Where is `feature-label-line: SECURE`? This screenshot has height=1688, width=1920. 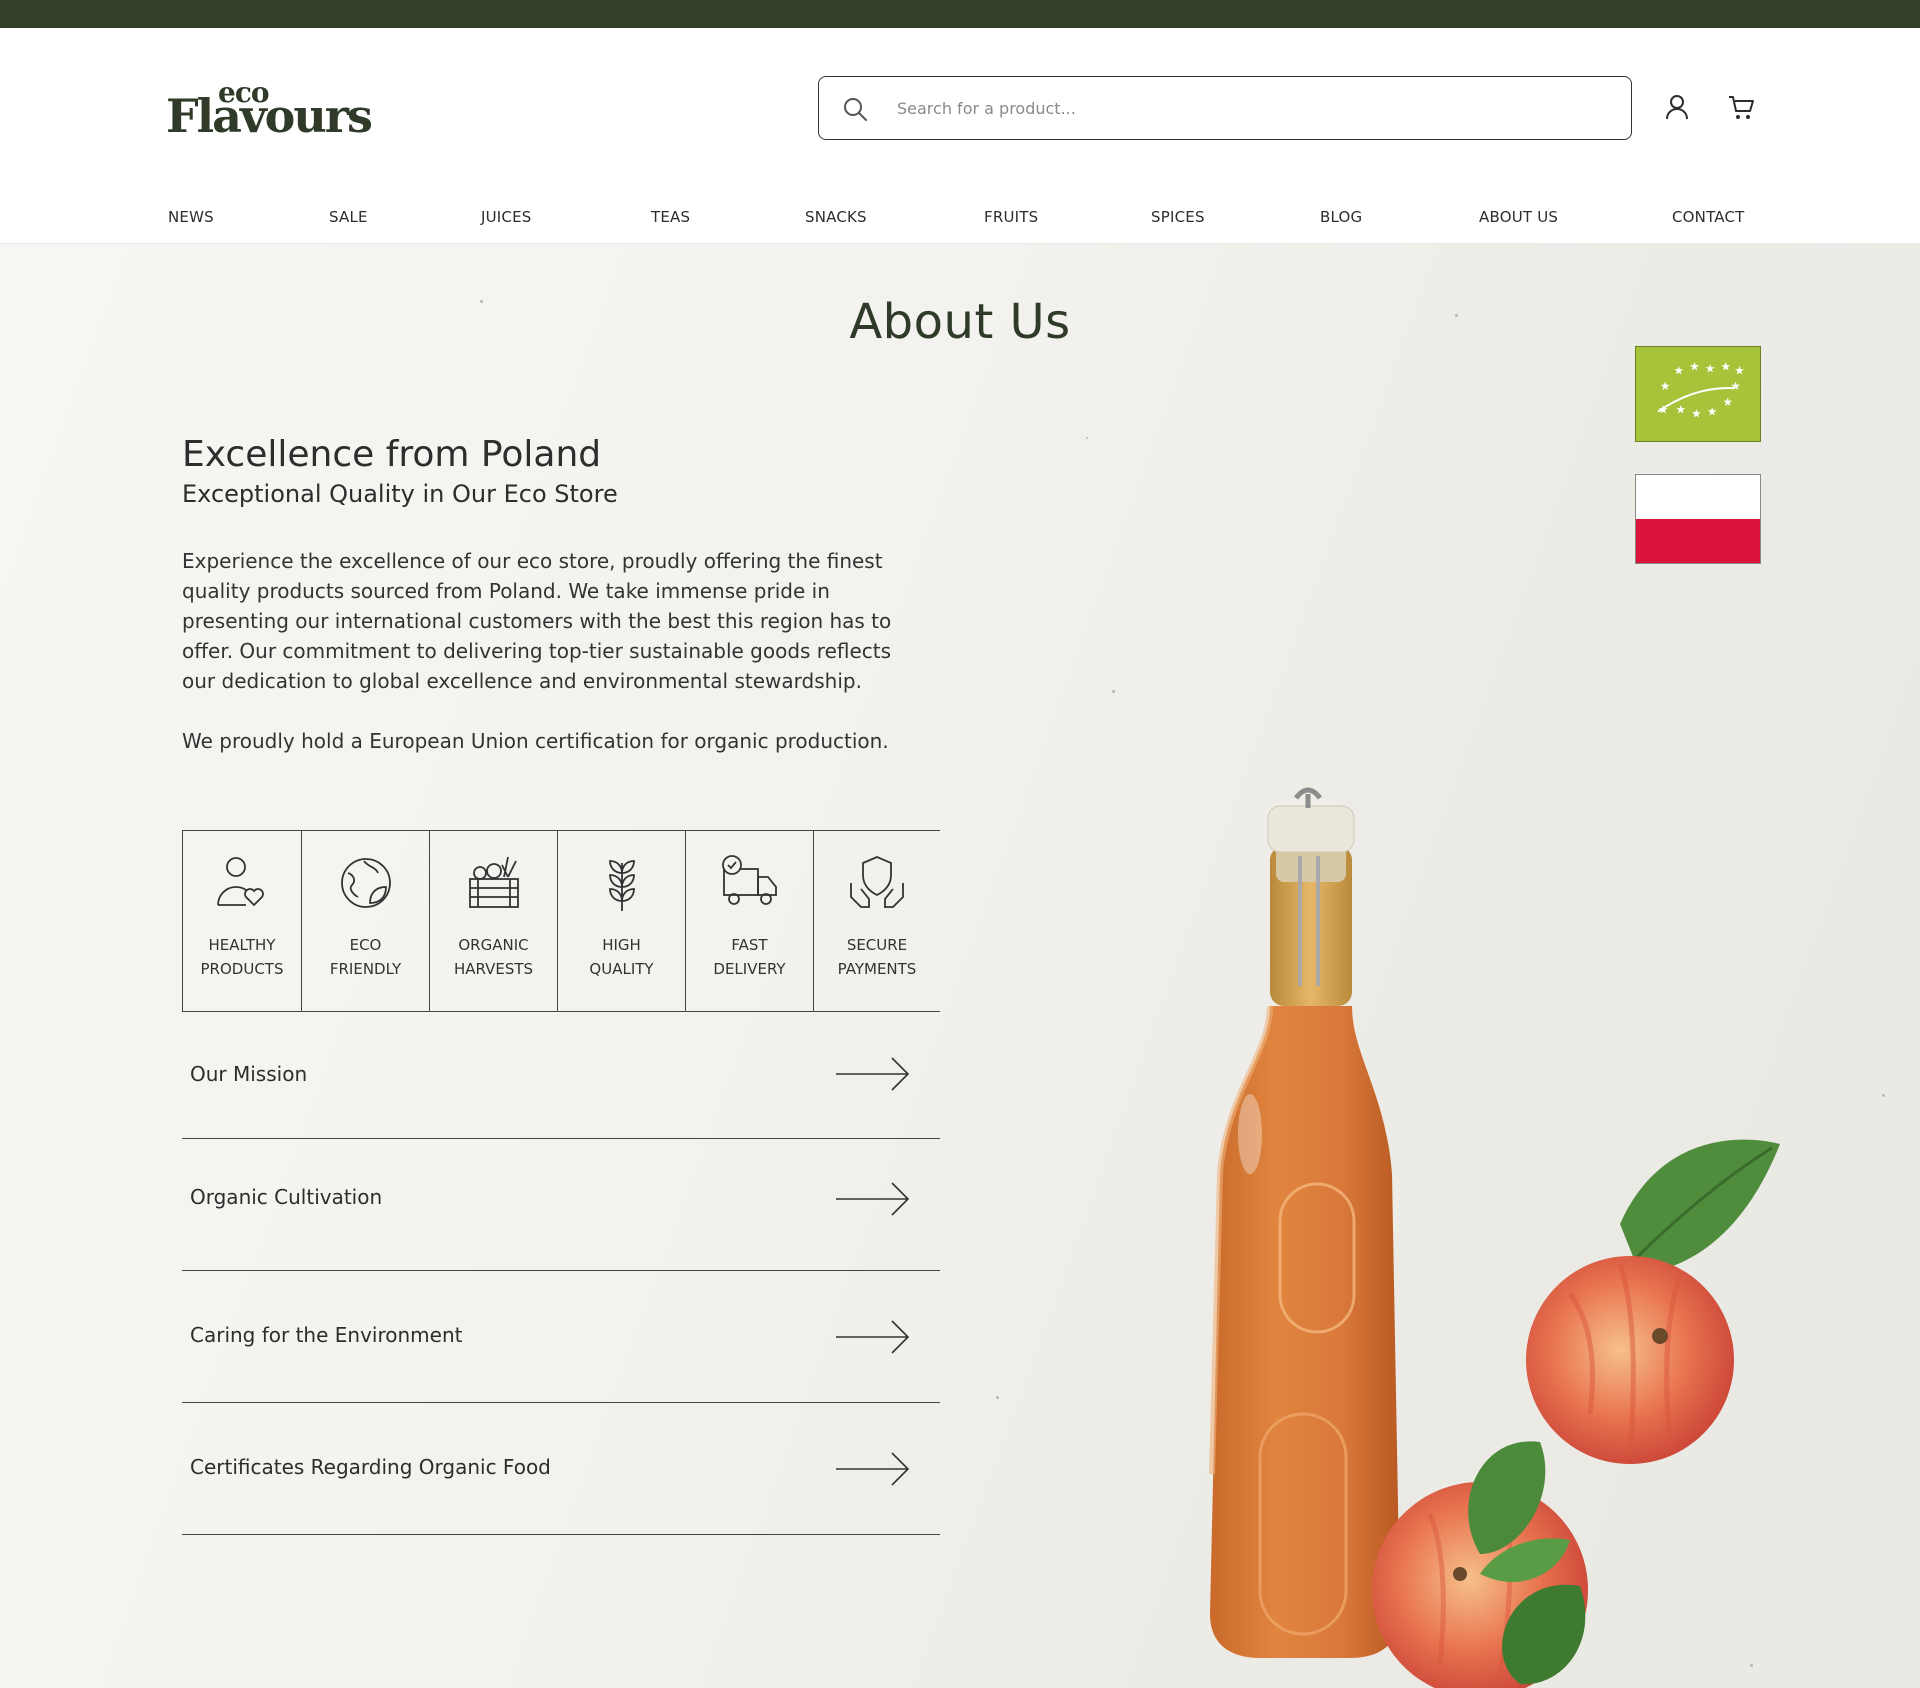 feature-label-line: SECURE is located at coordinates (877, 945).